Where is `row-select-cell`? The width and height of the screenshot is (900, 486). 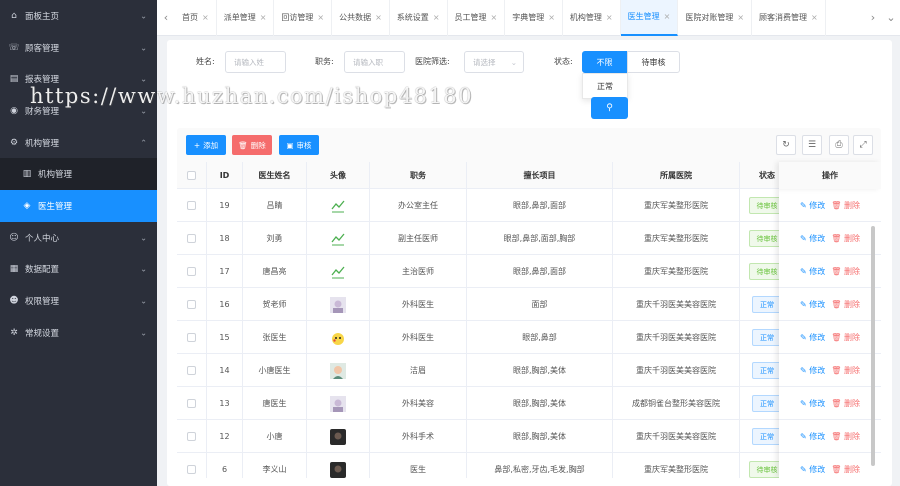
row-select-cell is located at coordinates (192, 370).